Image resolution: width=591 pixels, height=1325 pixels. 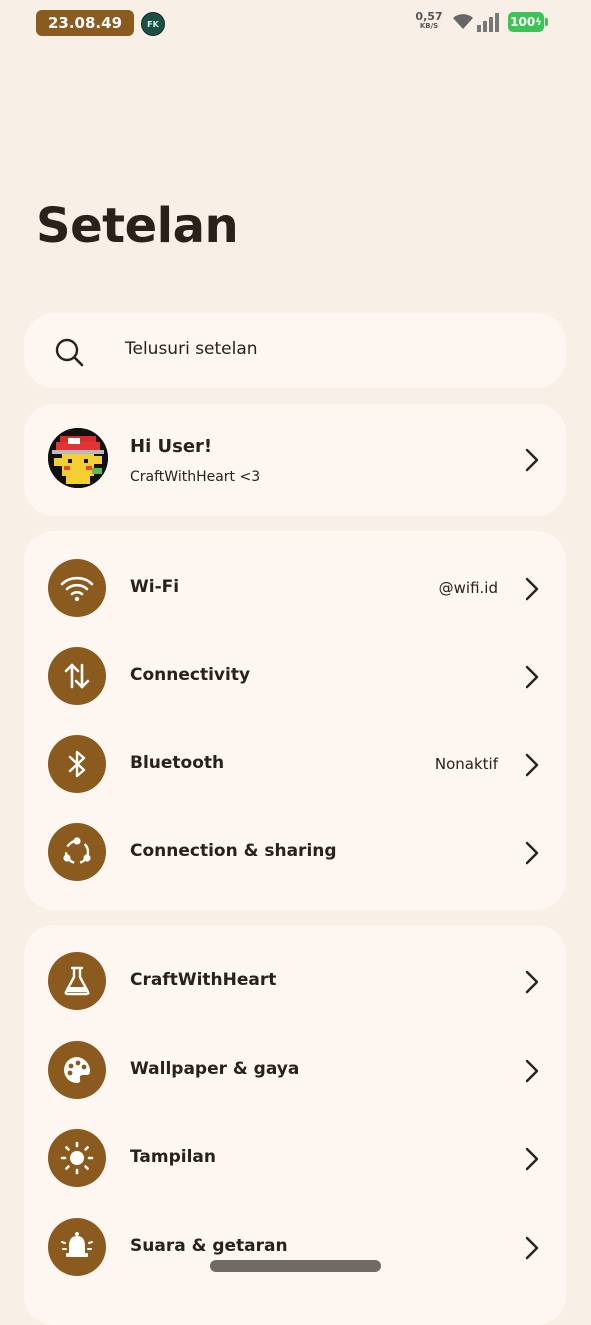 What do you see at coordinates (215, 1069) in the screenshot?
I see `settings-item-label: Wallpaper & gaya` at bounding box center [215, 1069].